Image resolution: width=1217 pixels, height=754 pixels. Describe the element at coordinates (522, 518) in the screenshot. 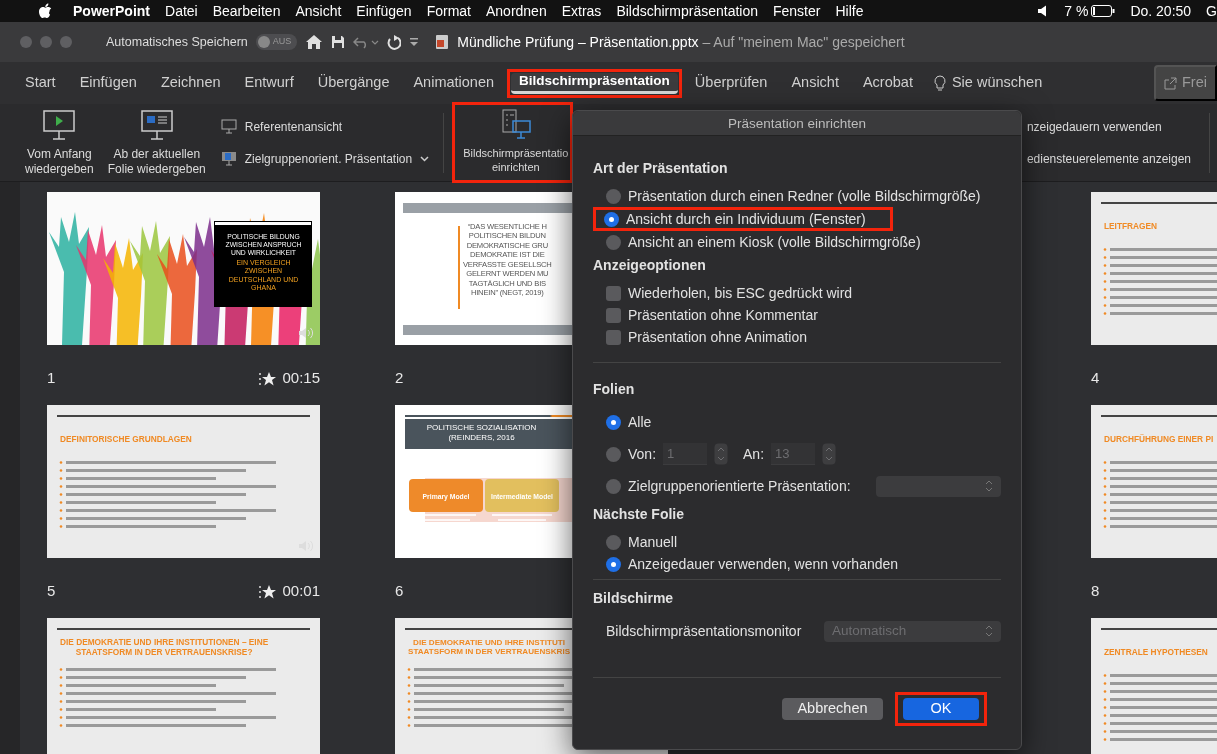

I see `node-text-drawing` at that location.